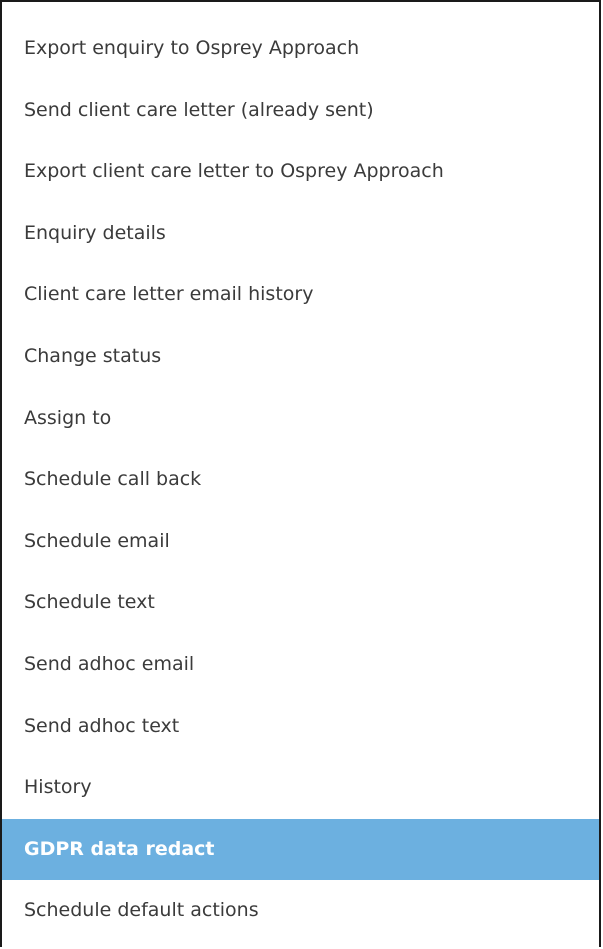 The image size is (603, 949). I want to click on menu-item-export-enquiry: Export enquiry to Osprey Approach, so click(300, 49).